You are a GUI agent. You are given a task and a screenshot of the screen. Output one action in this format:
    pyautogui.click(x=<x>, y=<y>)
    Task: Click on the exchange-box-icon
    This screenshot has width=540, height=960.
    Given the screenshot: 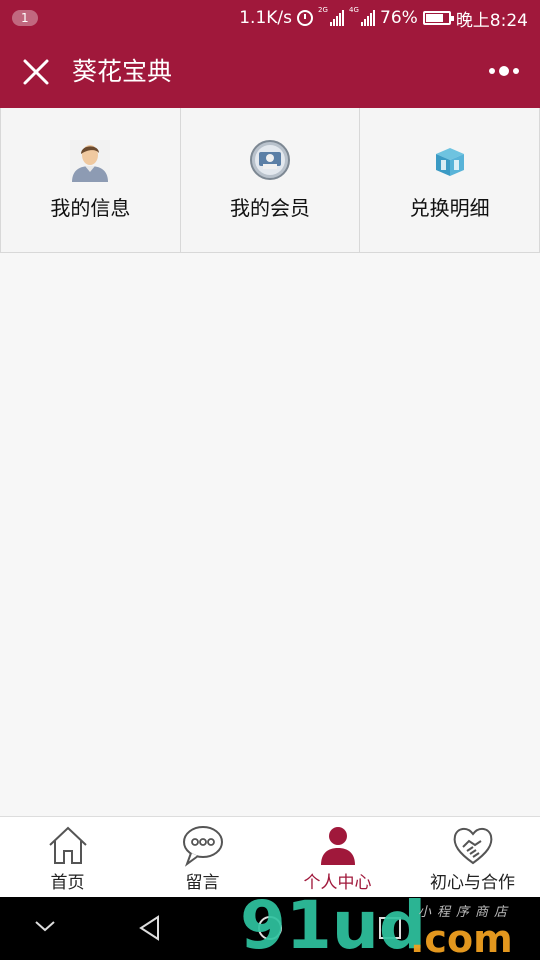 What is the action you would take?
    pyautogui.click(x=449, y=162)
    